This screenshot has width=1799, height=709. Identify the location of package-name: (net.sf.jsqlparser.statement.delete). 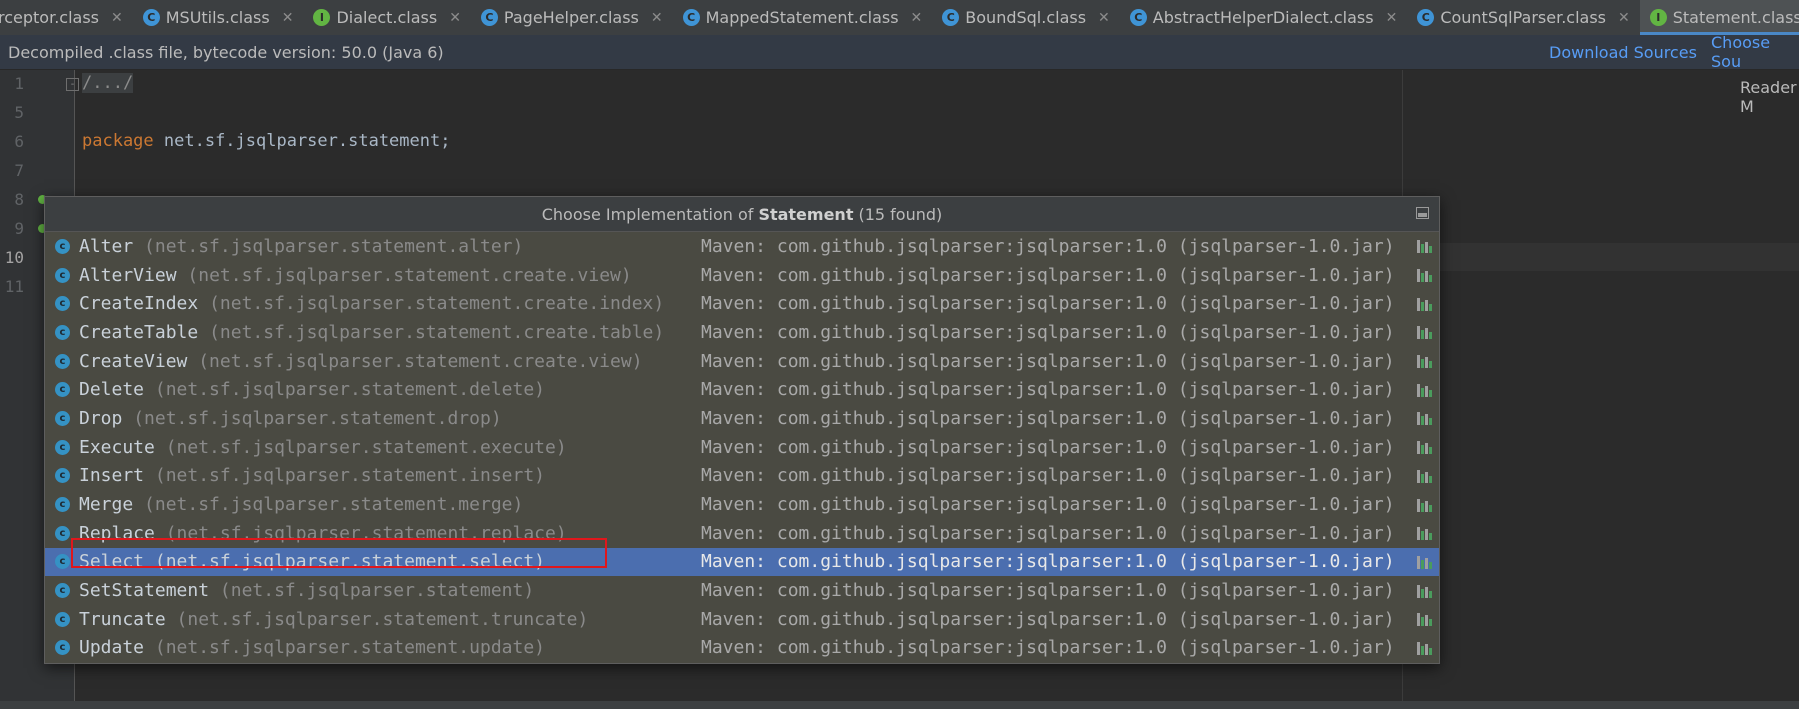
(350, 390).